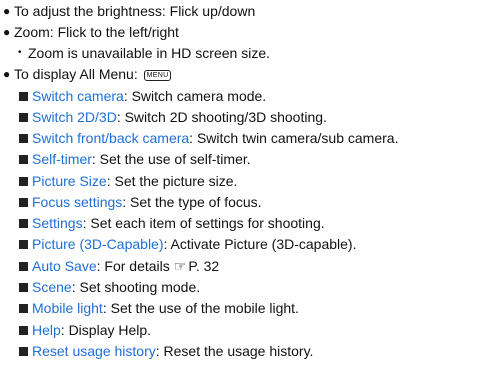 This screenshot has width=496, height=369. Describe the element at coordinates (69, 181) in the screenshot. I see `menu-item-link: Picture Size` at that location.